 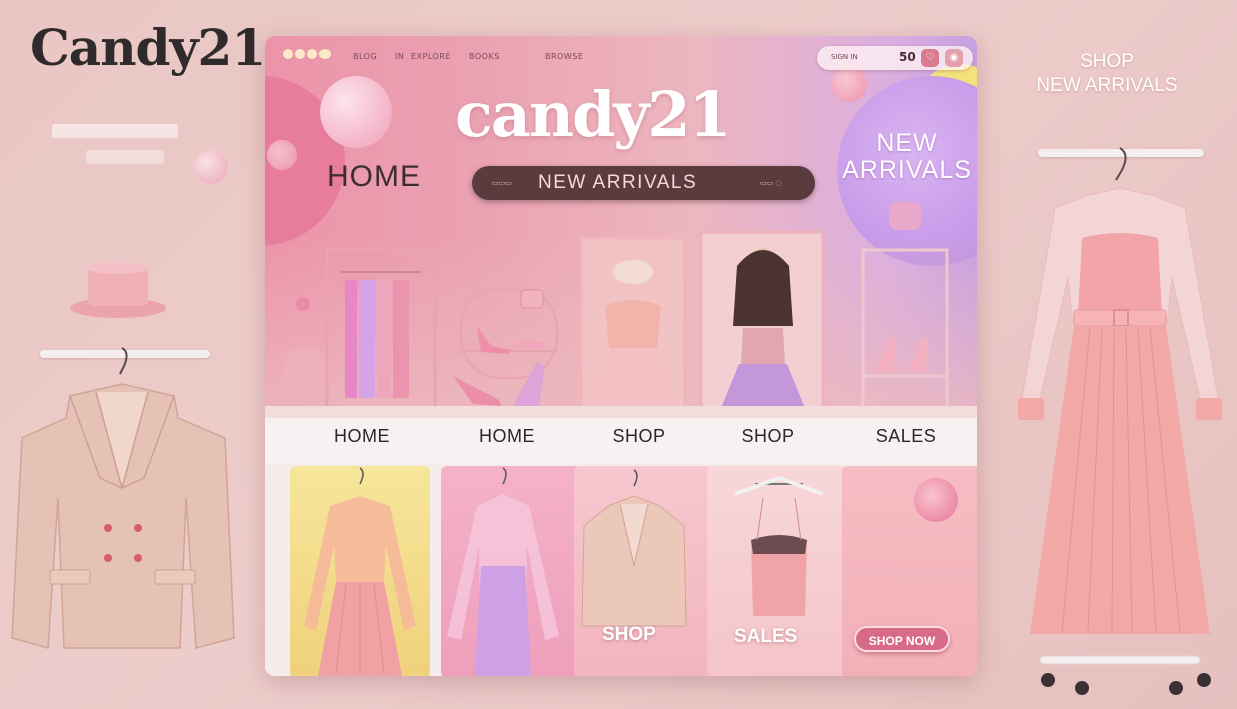 What do you see at coordinates (618, 182) in the screenshot?
I see `search-label: NEW ARRIVALS` at bounding box center [618, 182].